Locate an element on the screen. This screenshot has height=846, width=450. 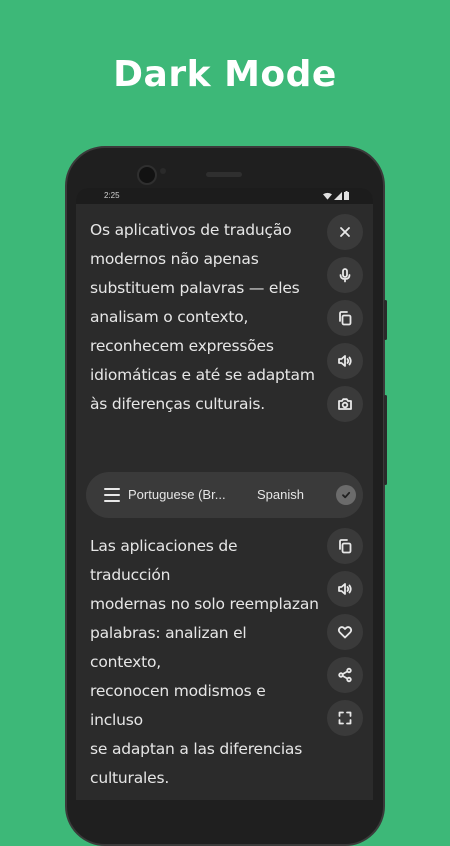
camera-icon is located at coordinates (345, 404).